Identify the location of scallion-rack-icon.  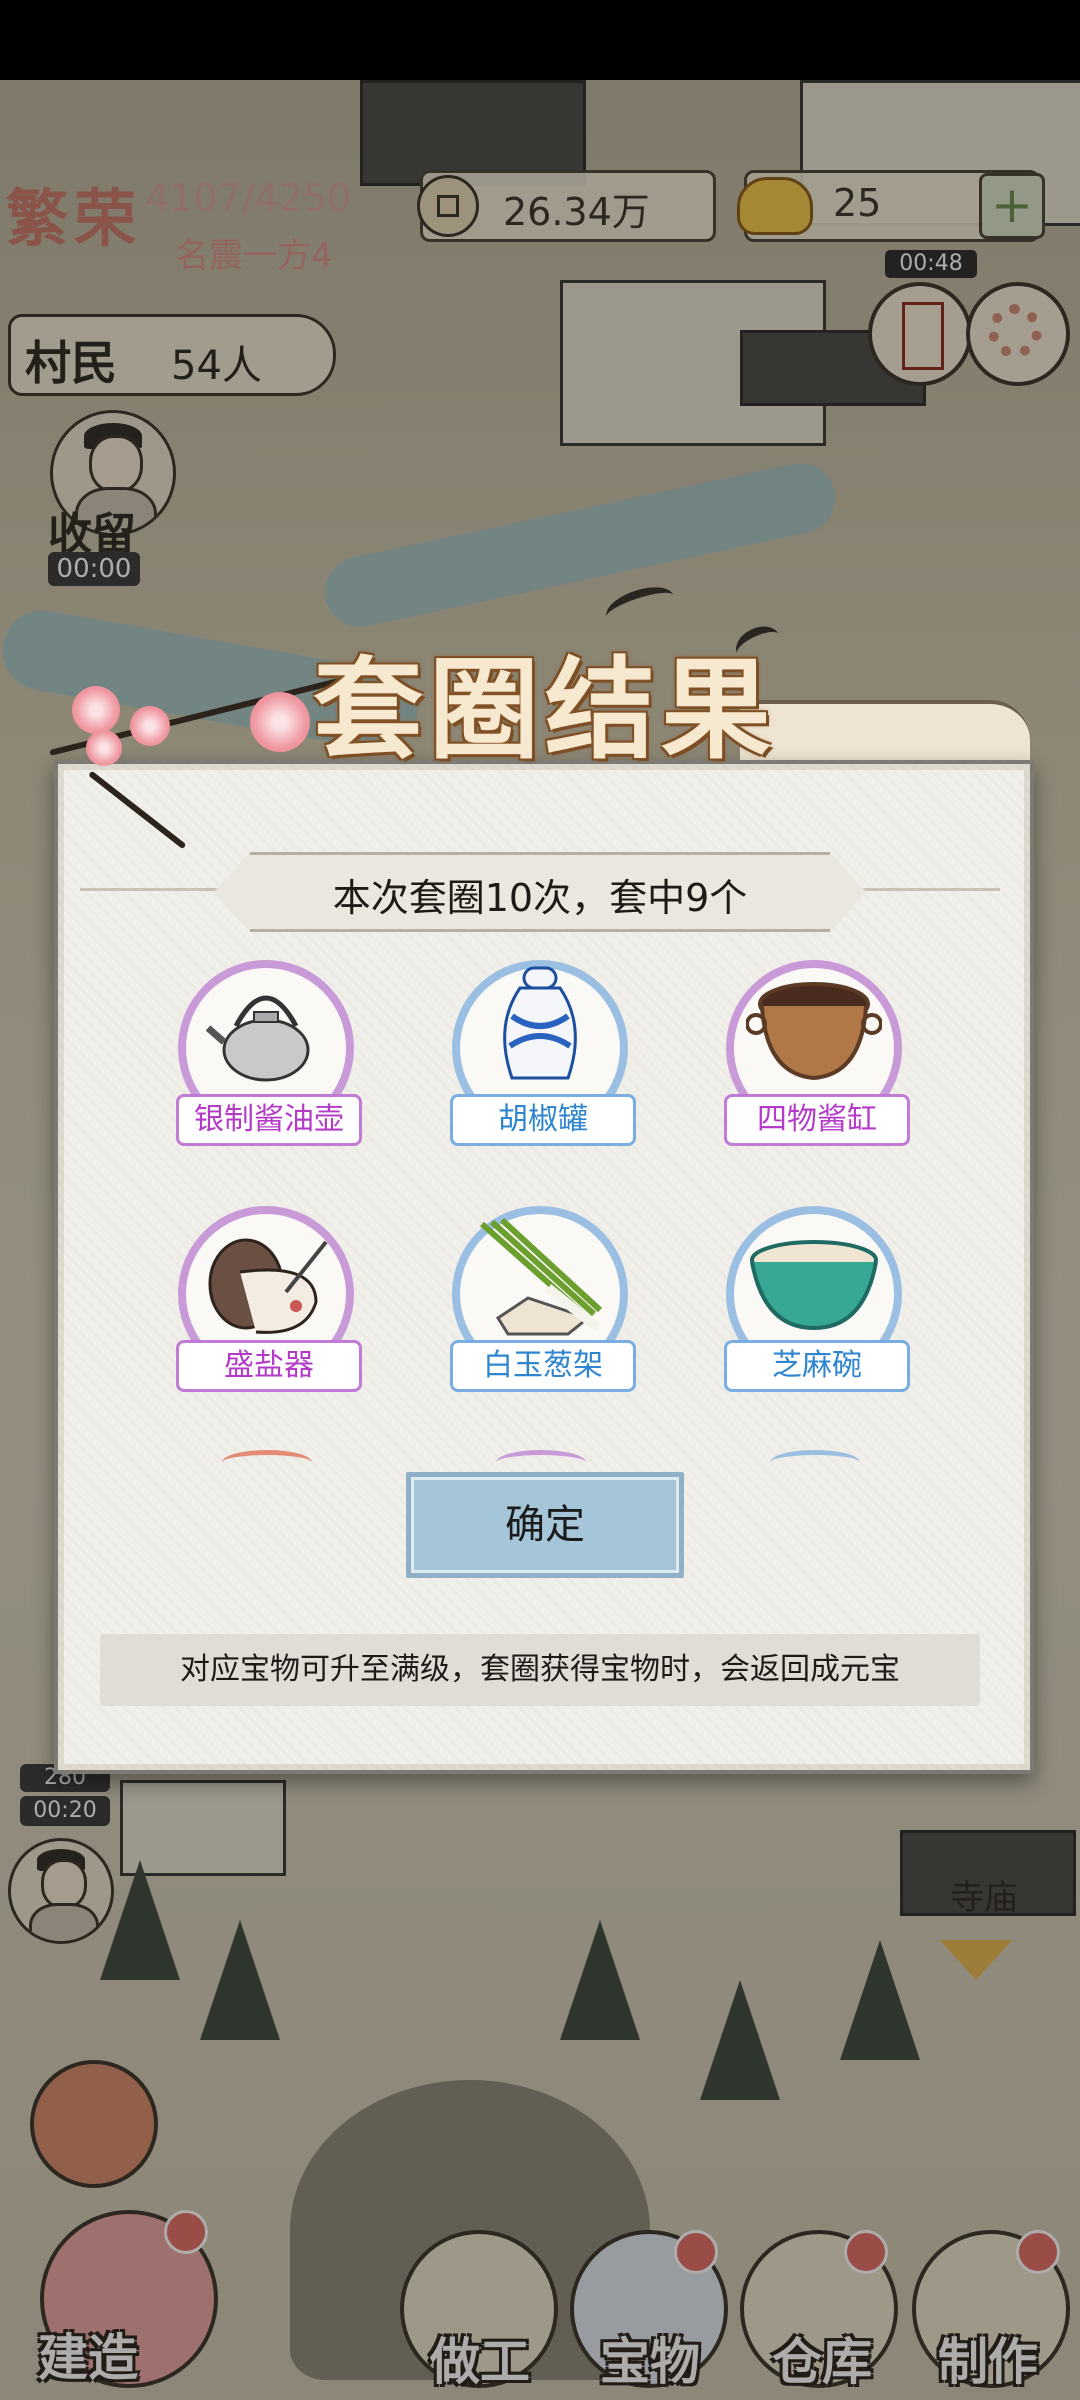
(541, 1277).